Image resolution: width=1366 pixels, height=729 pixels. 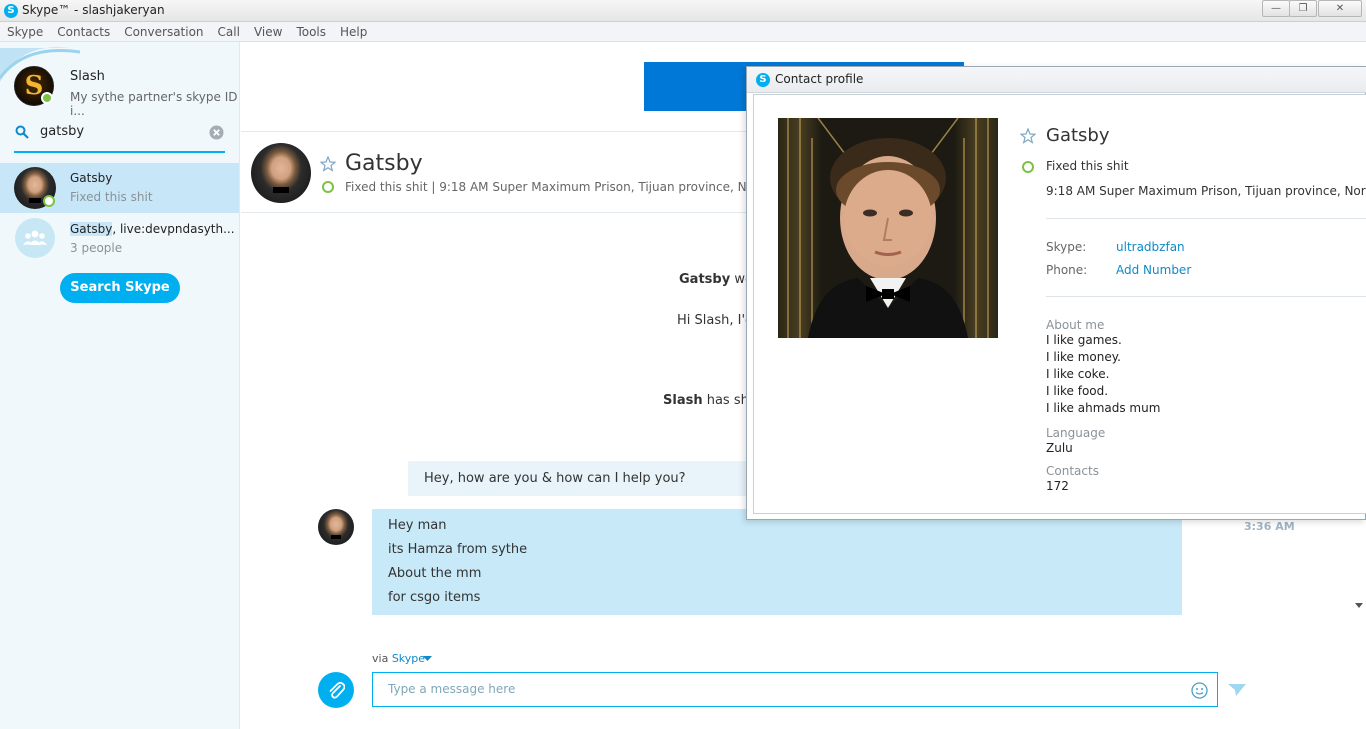 What do you see at coordinates (96, 248) in the screenshot?
I see `result-group-sub: 3 people` at bounding box center [96, 248].